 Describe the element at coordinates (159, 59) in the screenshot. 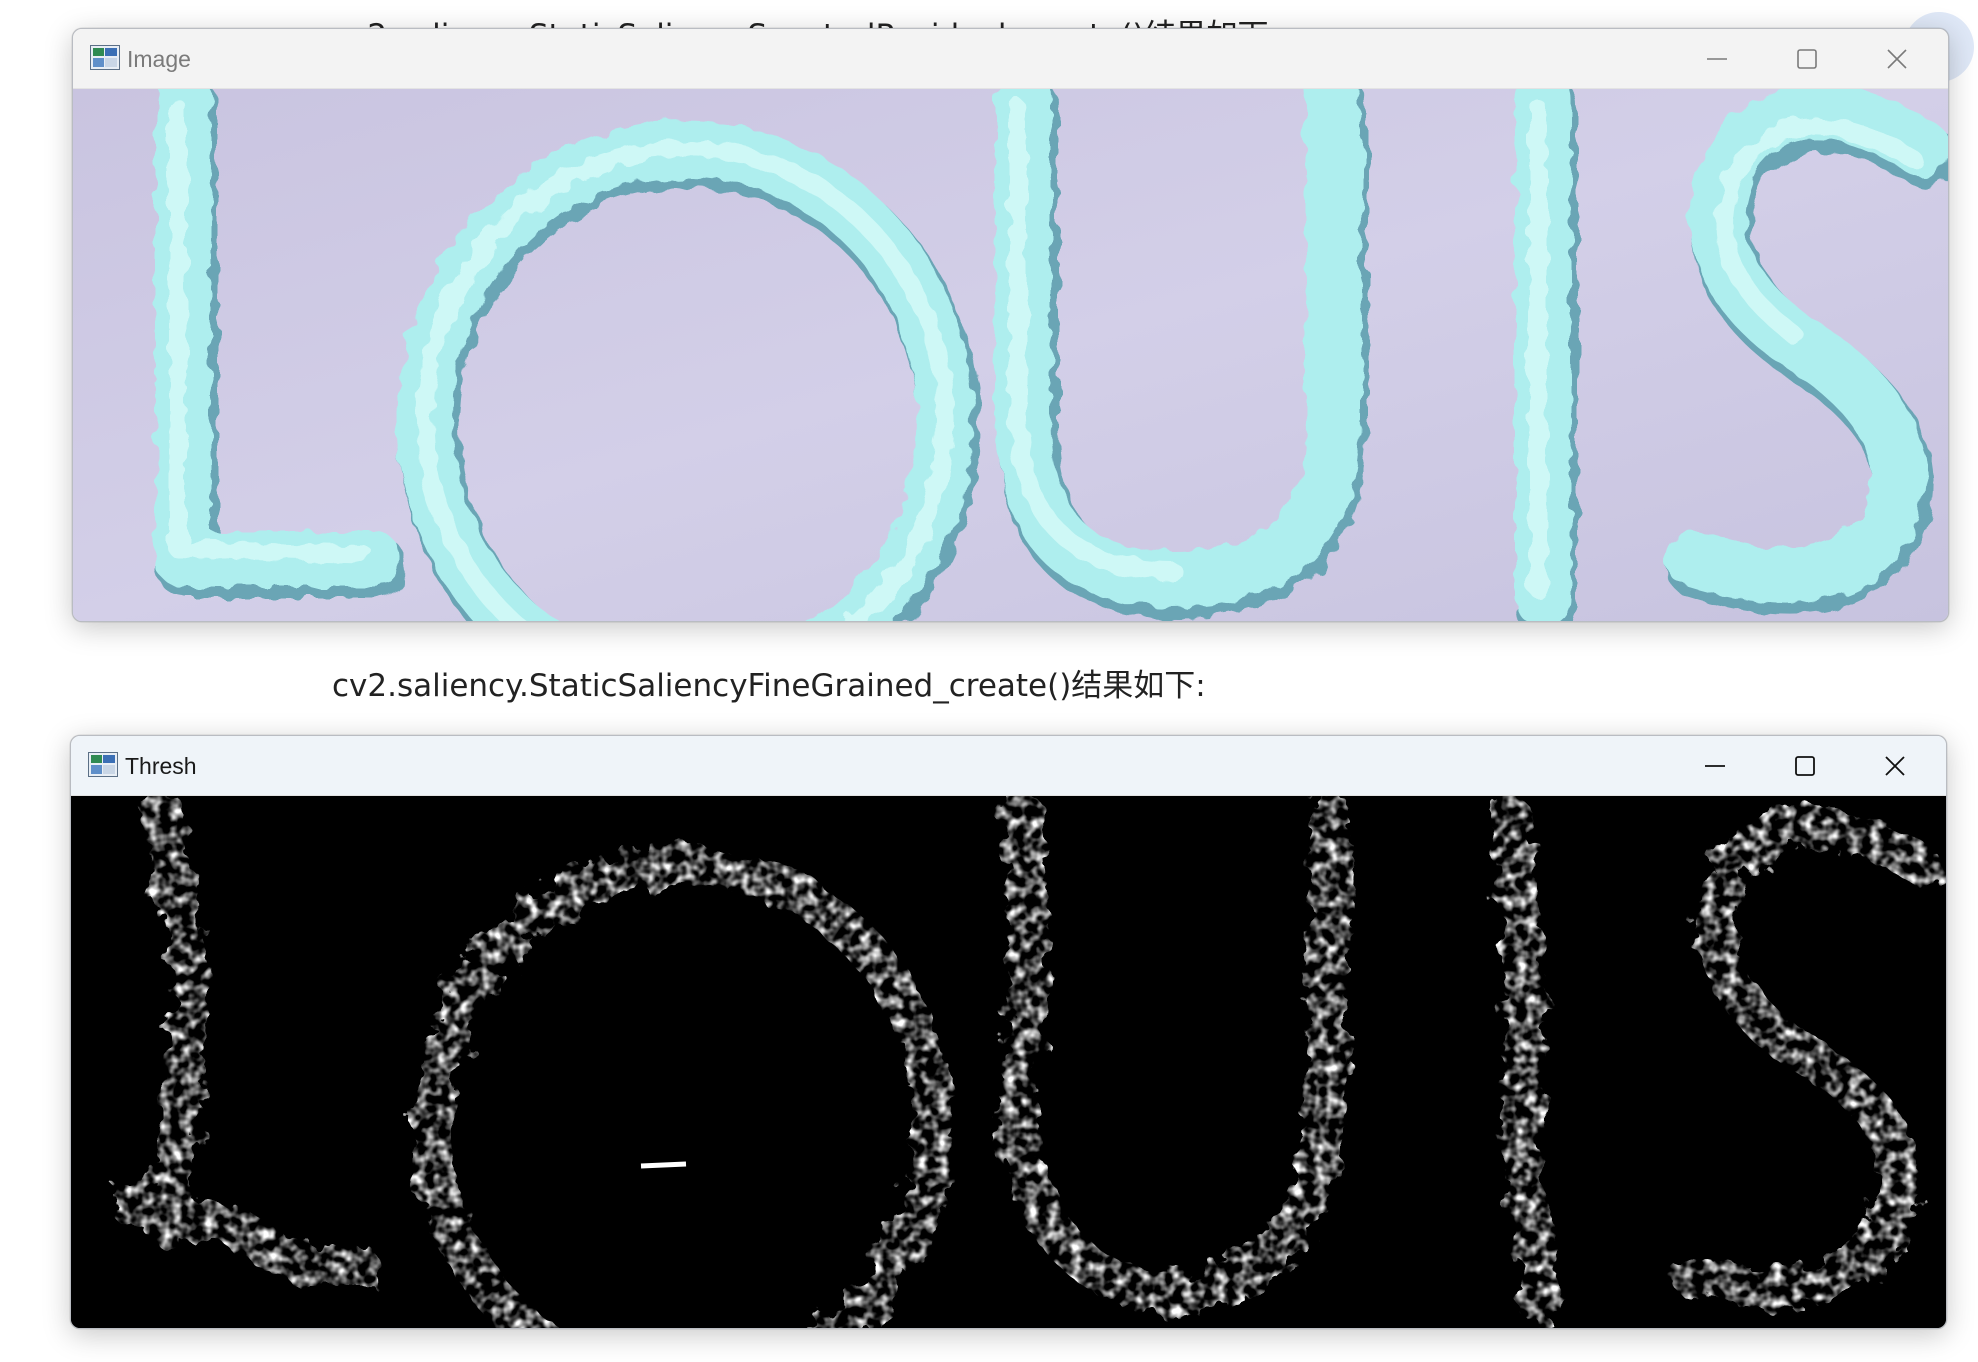

I see `window-title: Image` at that location.